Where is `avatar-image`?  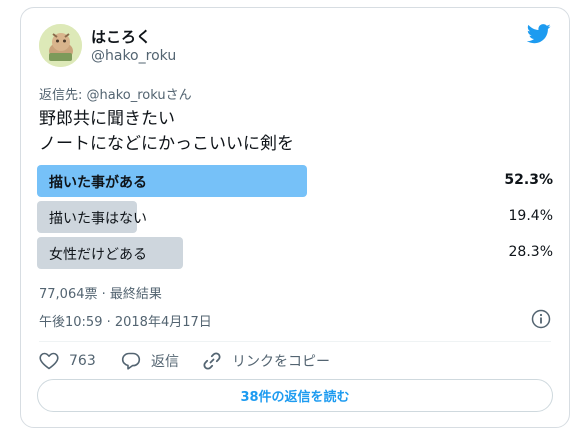 avatar-image is located at coordinates (60, 45).